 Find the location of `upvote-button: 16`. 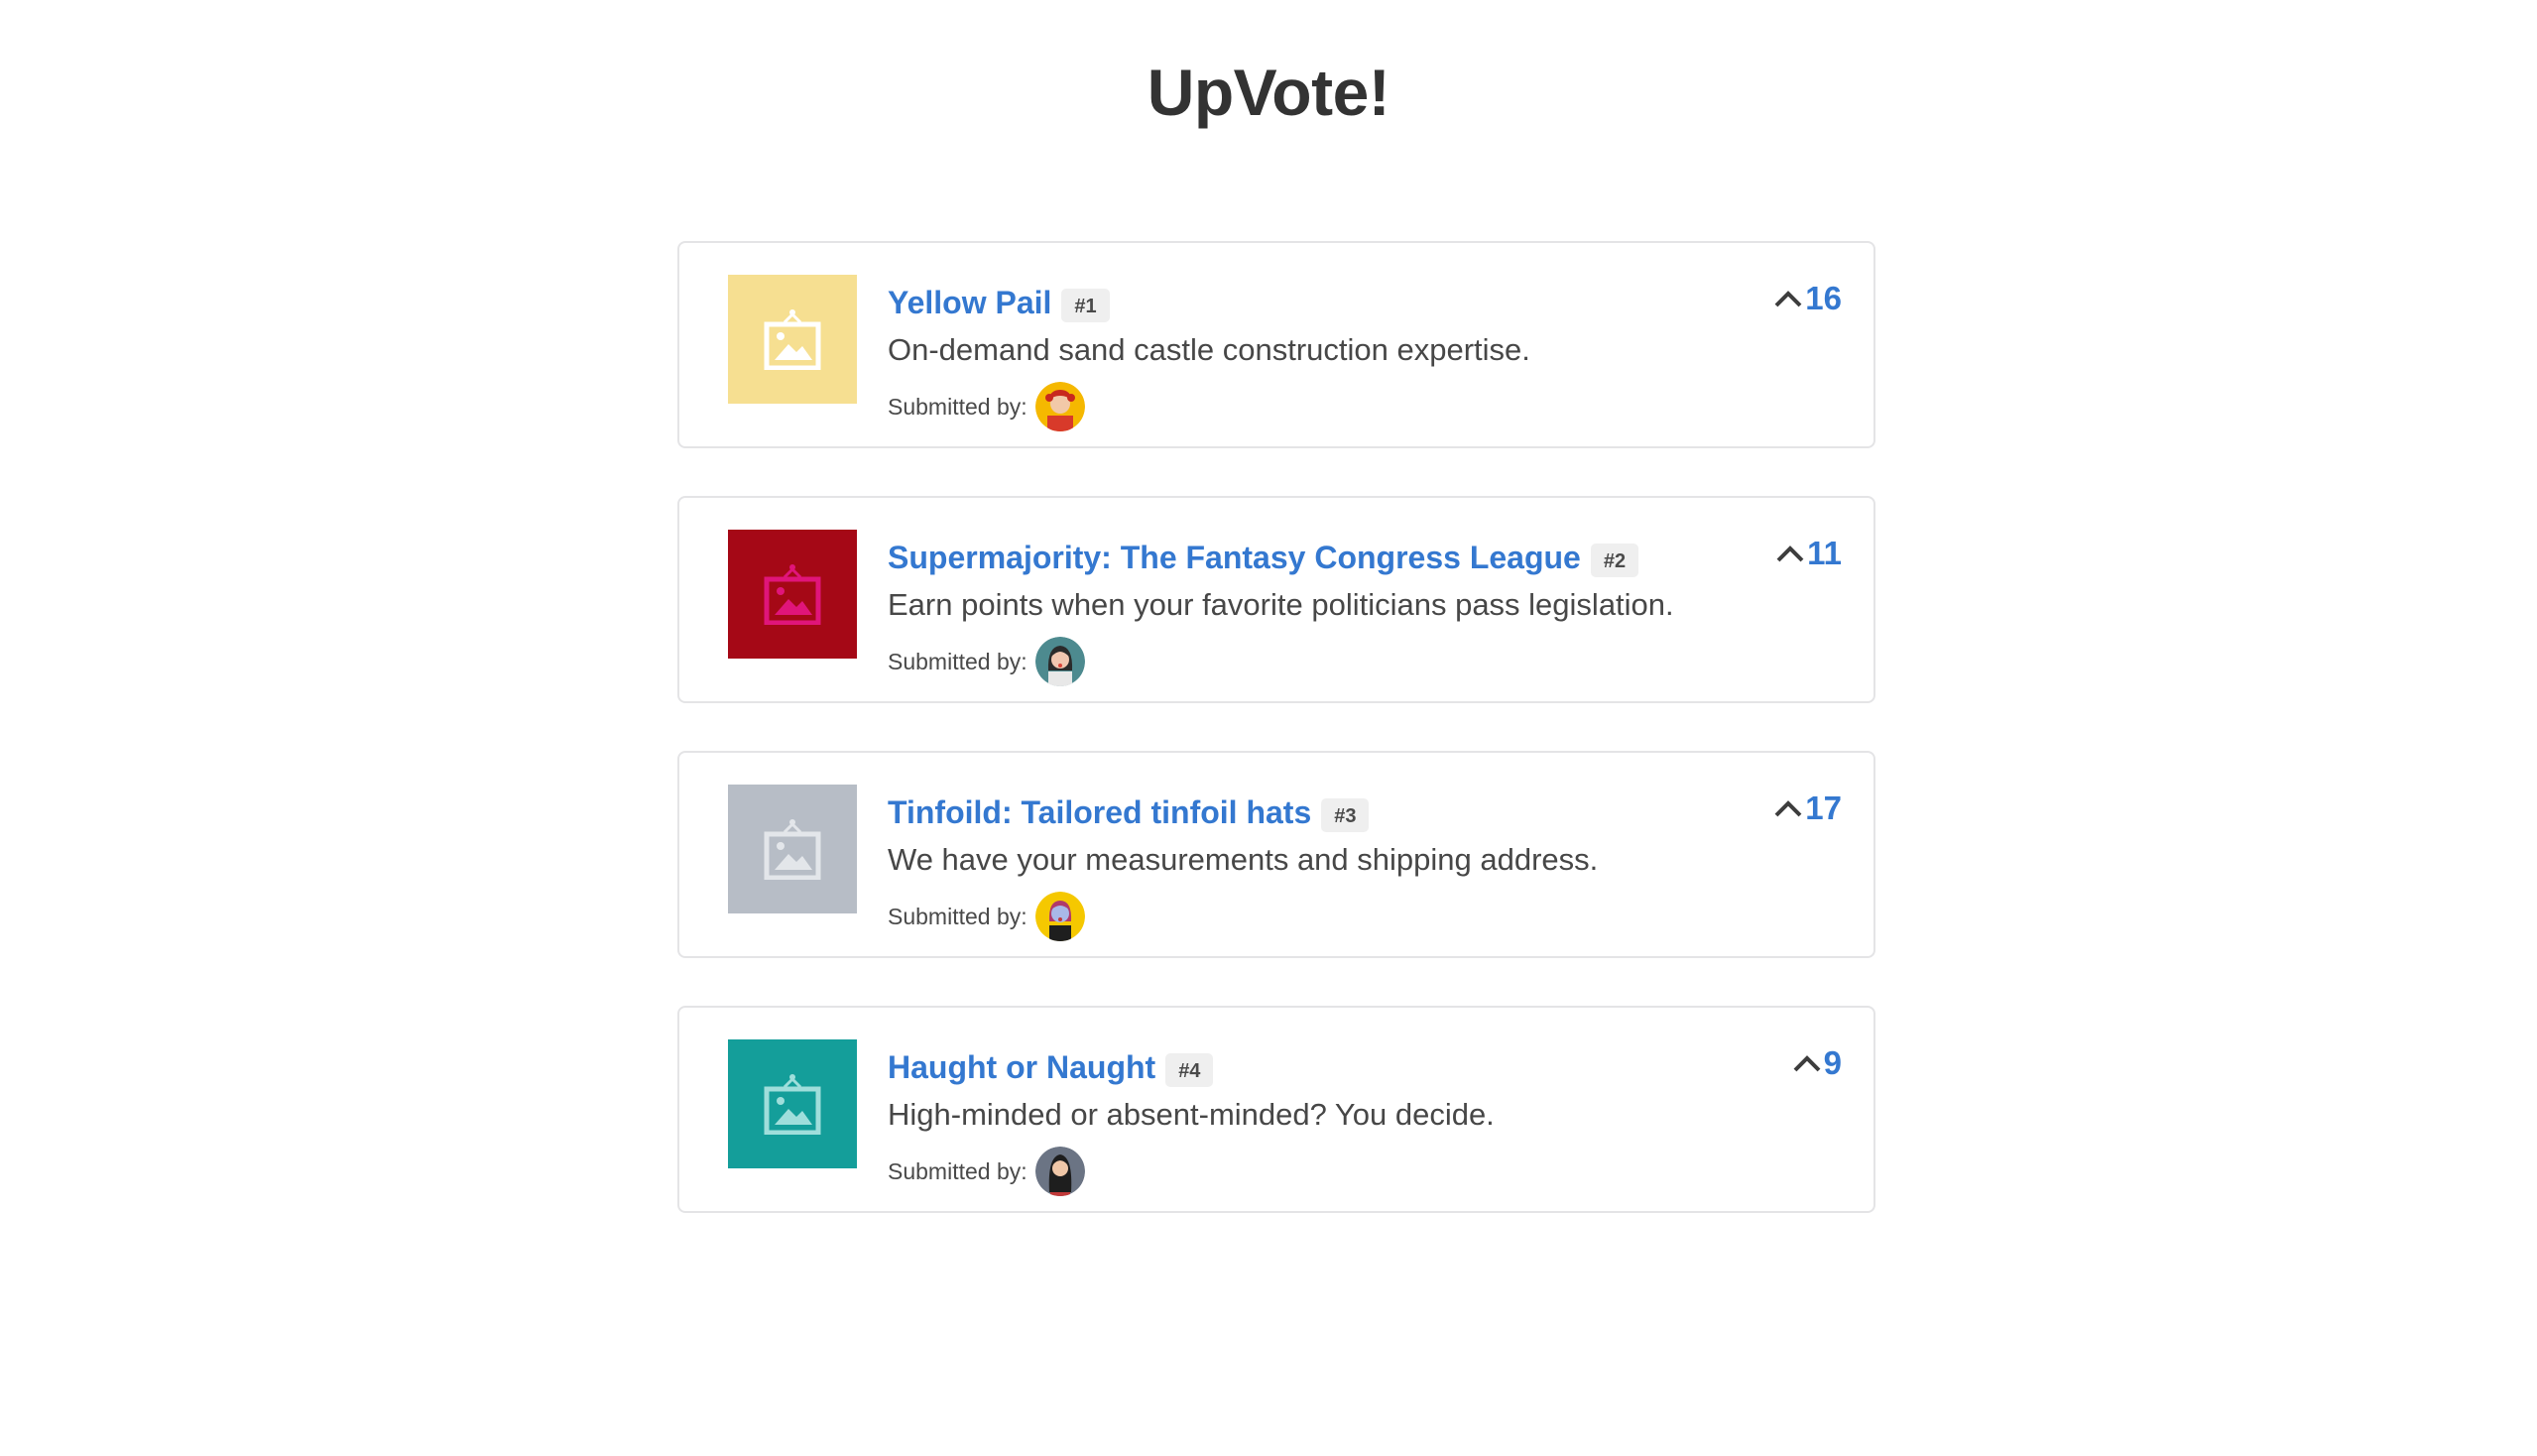

upvote-button: 16 is located at coordinates (1807, 298).